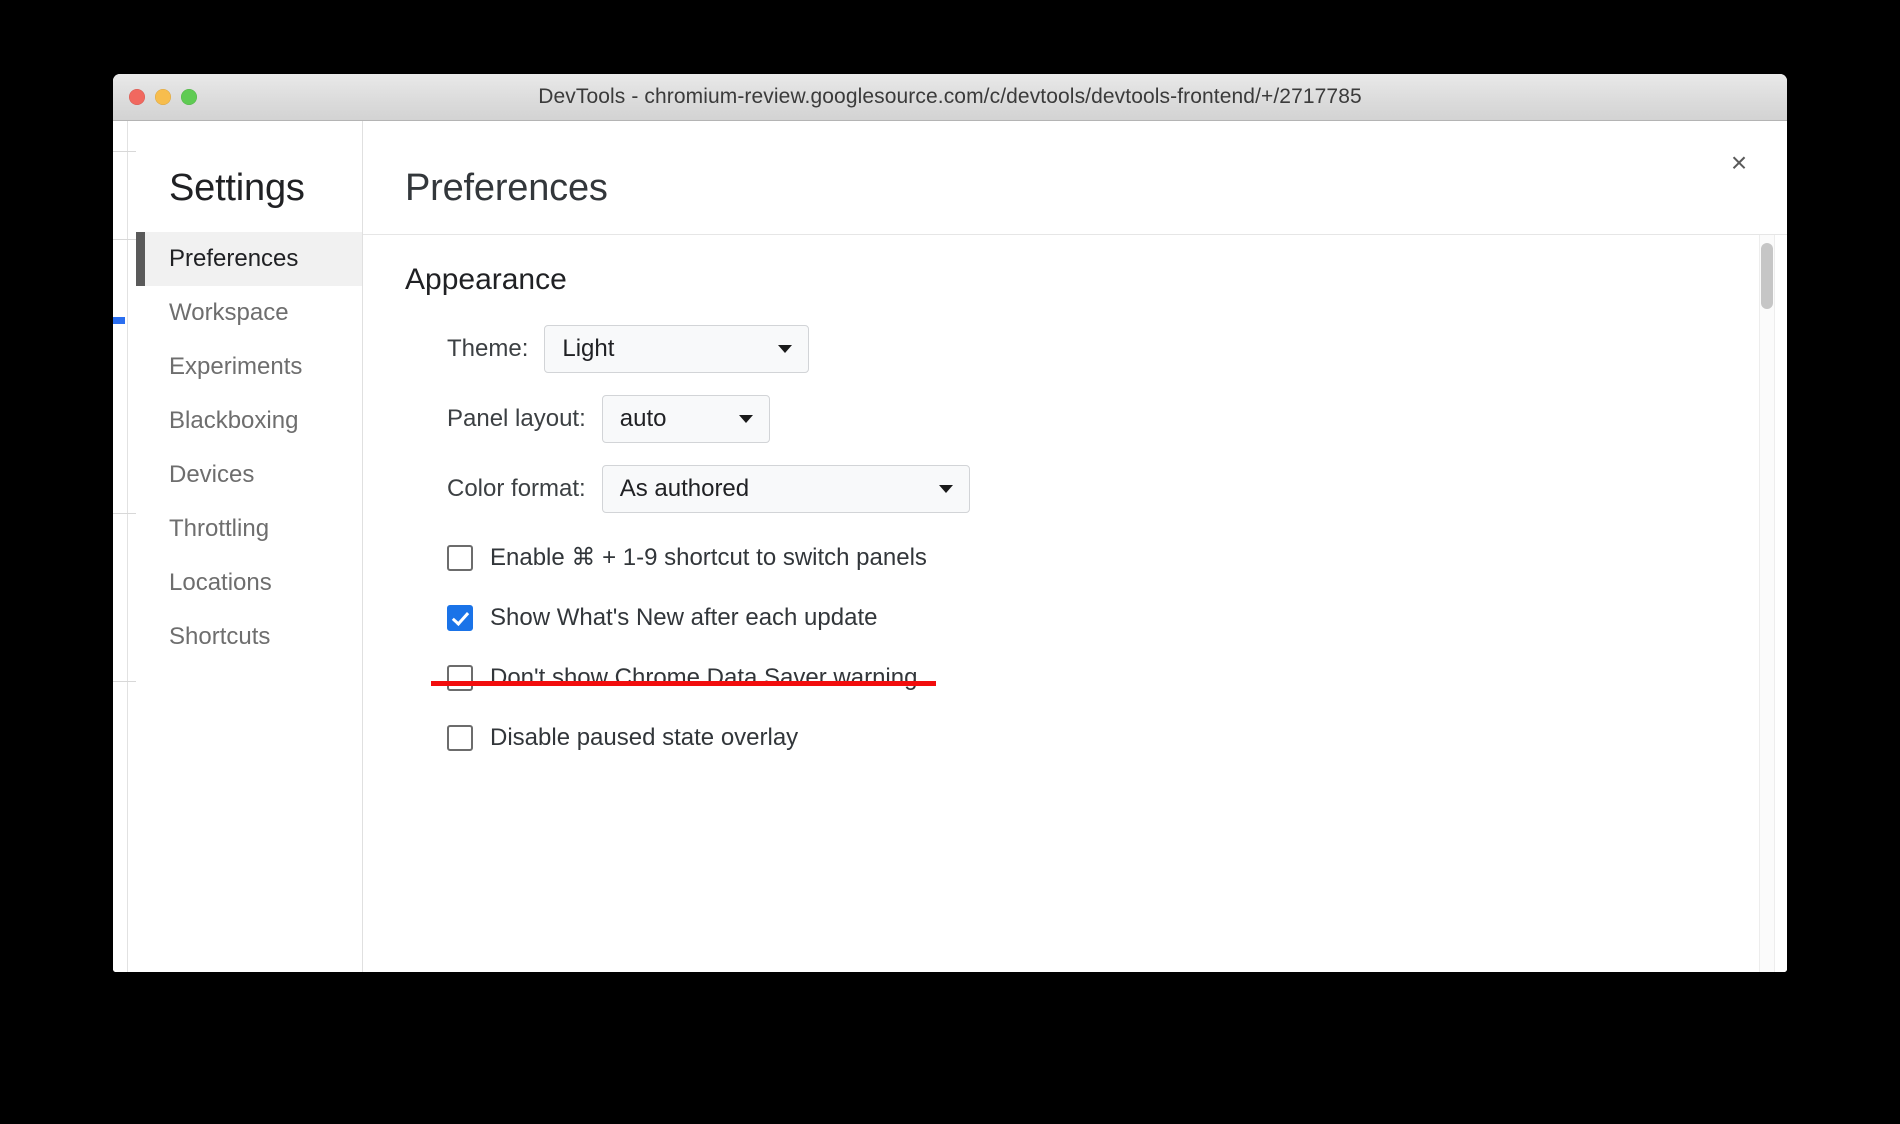  I want to click on sidebar-item-preferences: Preferences, so click(249, 259).